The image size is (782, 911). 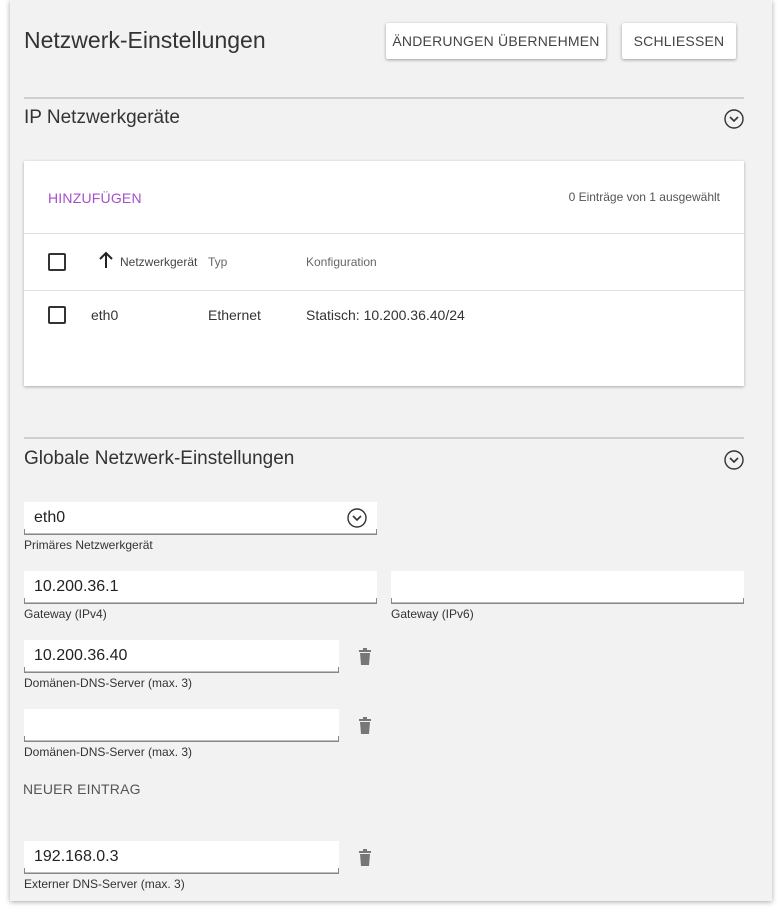 I want to click on global-section-title: Globale Netzwerk-Einstellungen, so click(x=159, y=458).